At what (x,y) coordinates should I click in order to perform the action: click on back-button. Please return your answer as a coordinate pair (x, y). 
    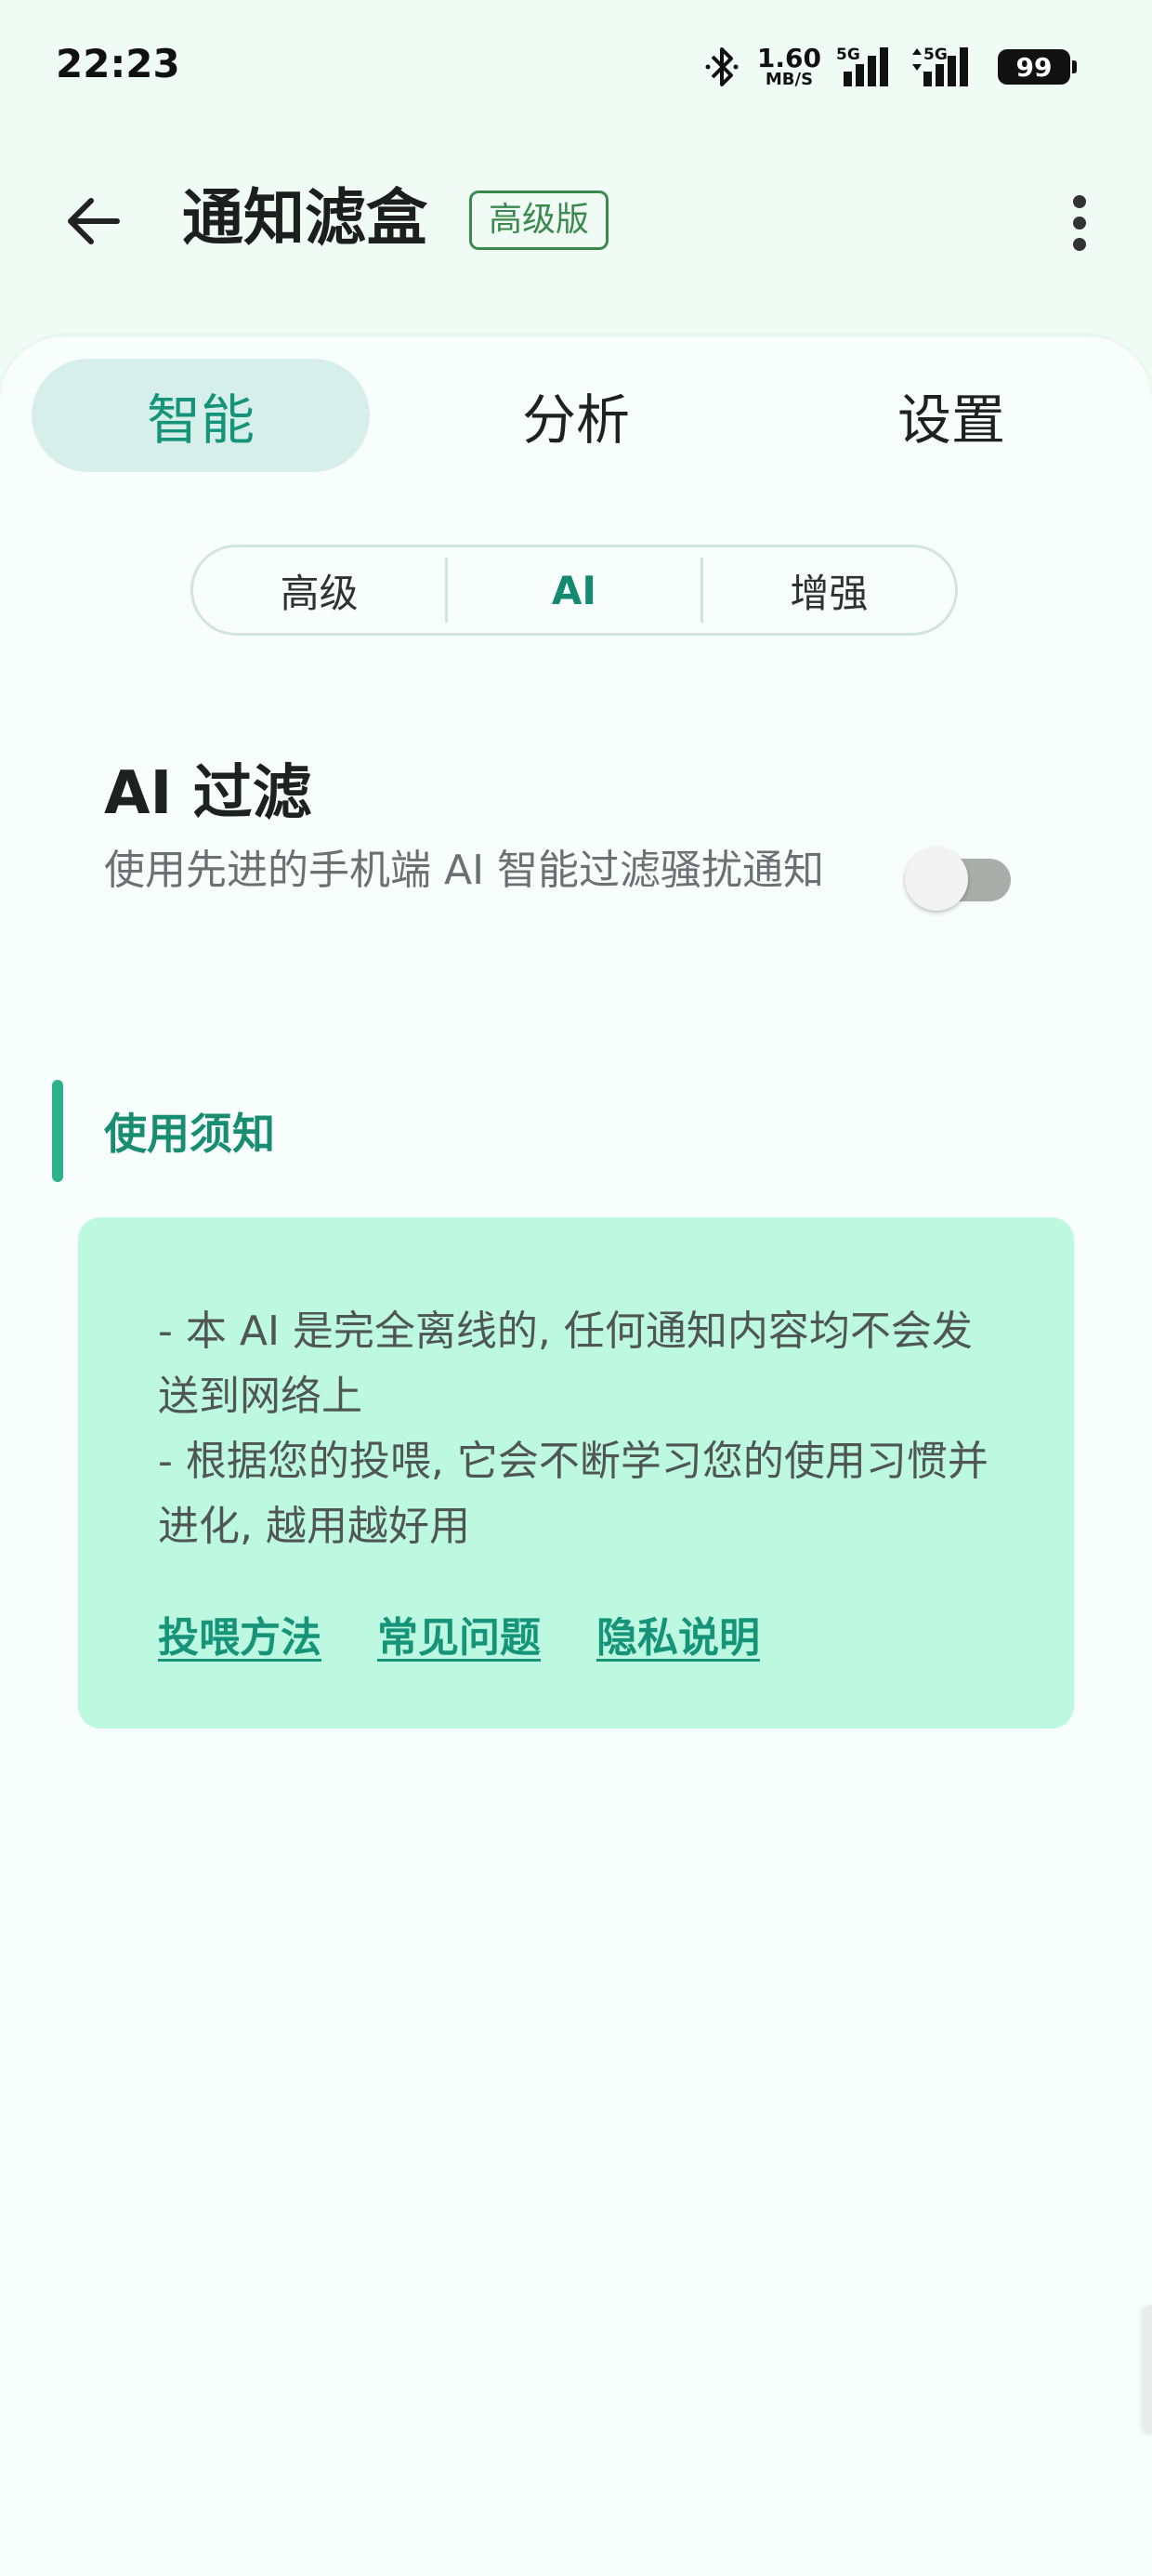
    Looking at the image, I should click on (92, 221).